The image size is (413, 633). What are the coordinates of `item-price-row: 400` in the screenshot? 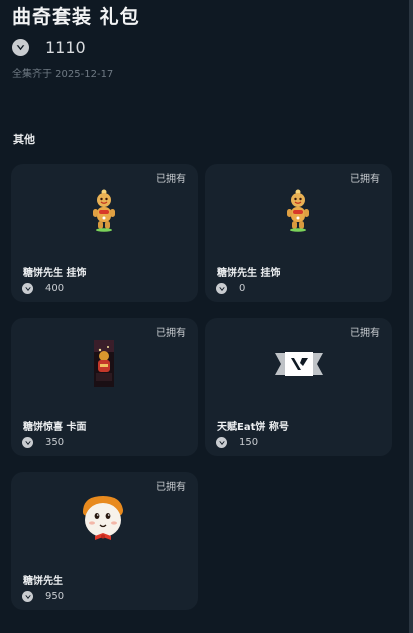 It's located at (43, 288).